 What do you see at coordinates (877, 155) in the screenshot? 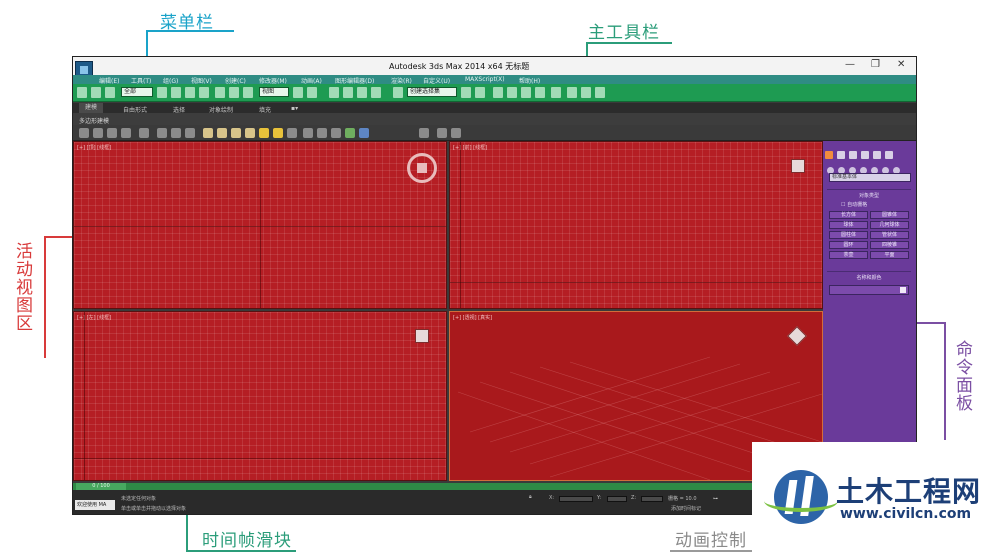
I see `display-tab-icon` at bounding box center [877, 155].